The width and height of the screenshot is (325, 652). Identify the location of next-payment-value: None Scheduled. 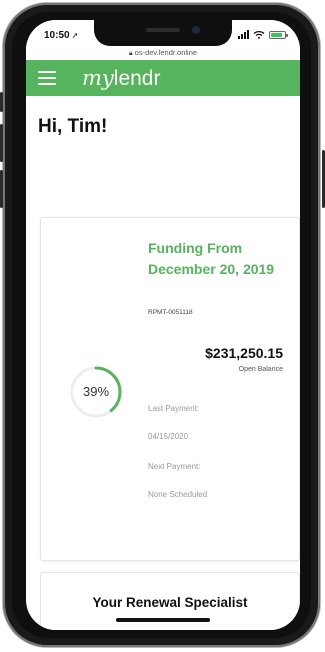
(178, 494).